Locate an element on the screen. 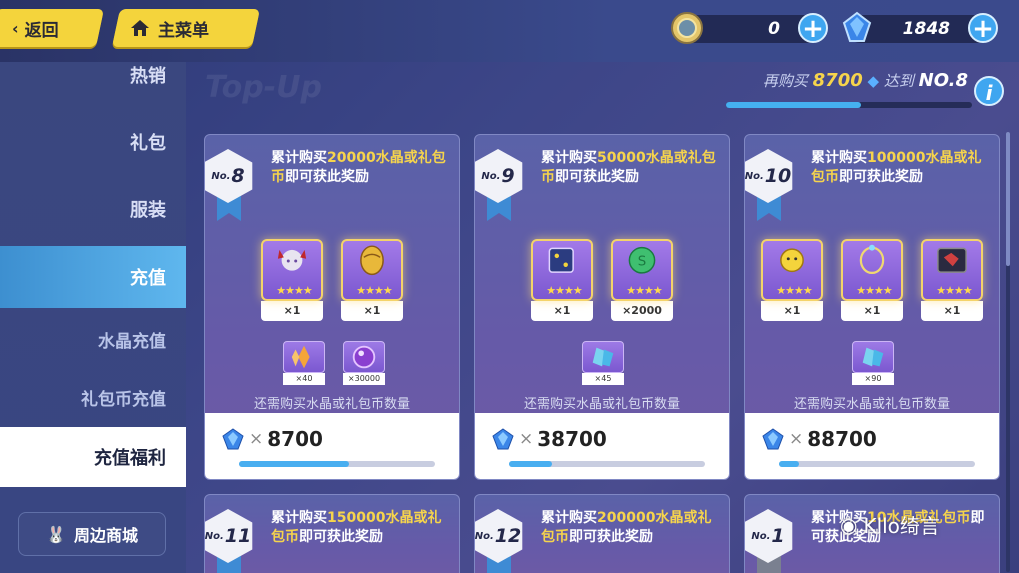 Image resolution: width=1019 pixels, height=573 pixels. dark-box-icon is located at coordinates (952, 260).